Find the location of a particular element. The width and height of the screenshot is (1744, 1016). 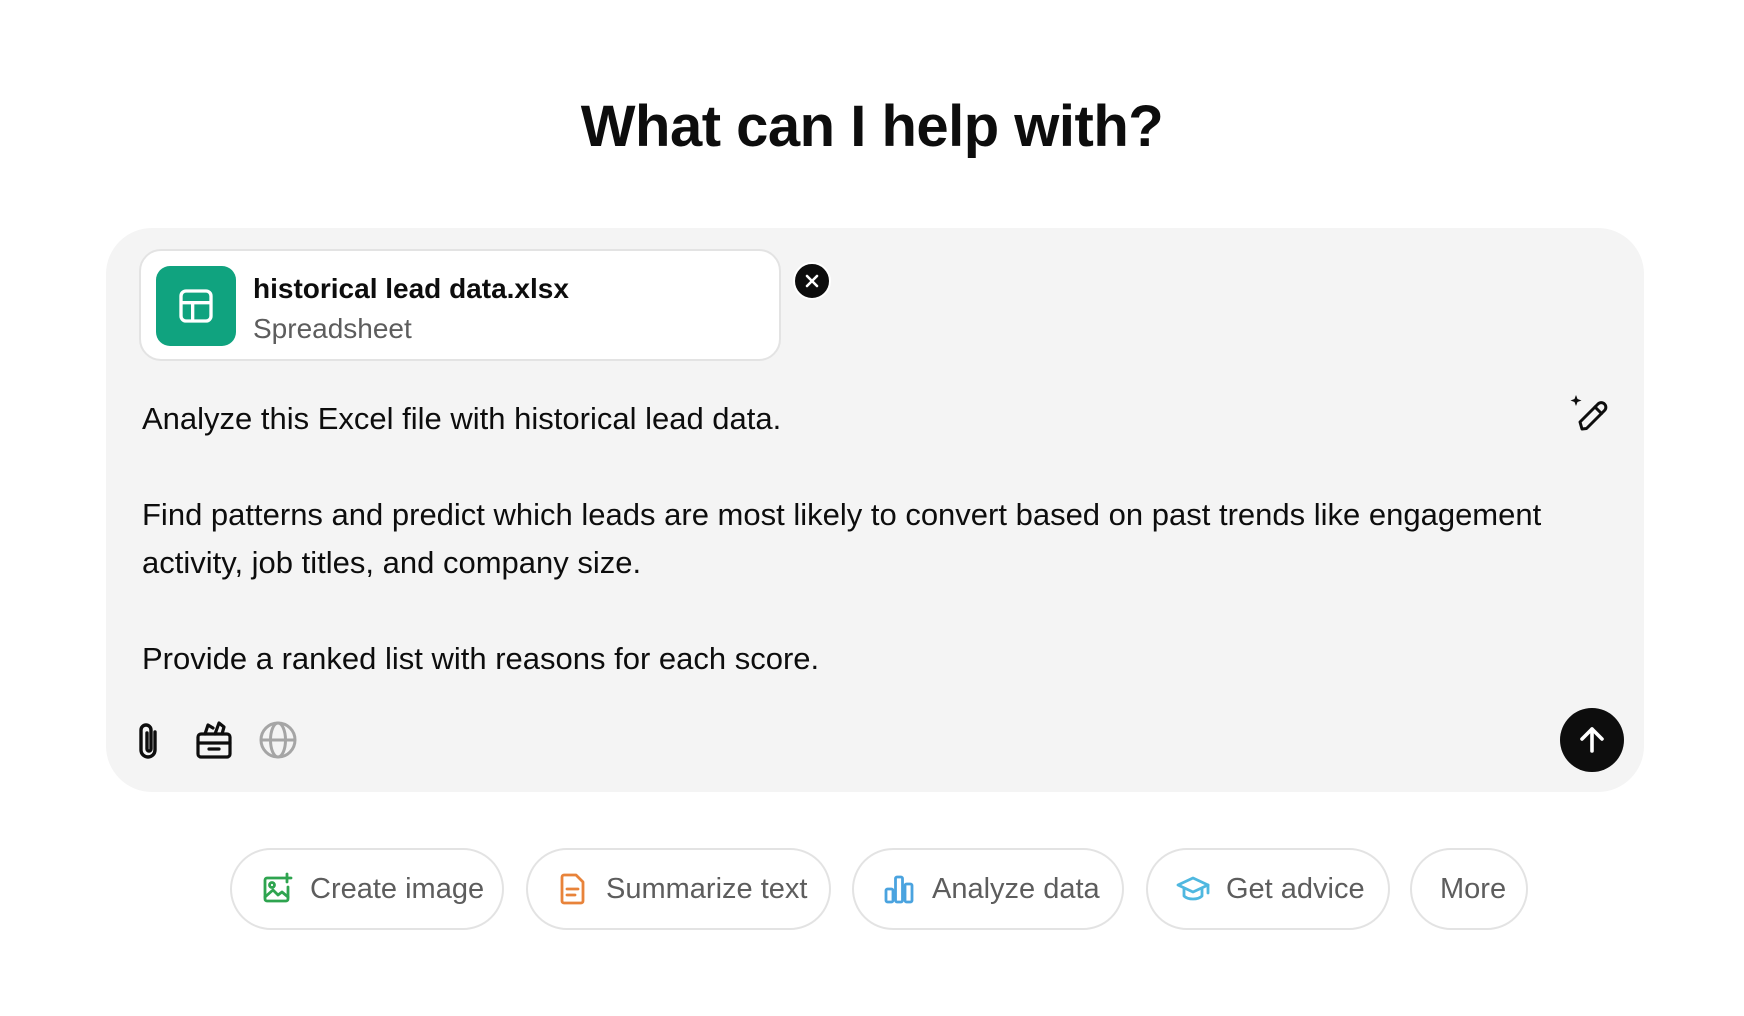

attached-file-card: historical lead data.xlsx Spreadsheet is located at coordinates (485, 305).